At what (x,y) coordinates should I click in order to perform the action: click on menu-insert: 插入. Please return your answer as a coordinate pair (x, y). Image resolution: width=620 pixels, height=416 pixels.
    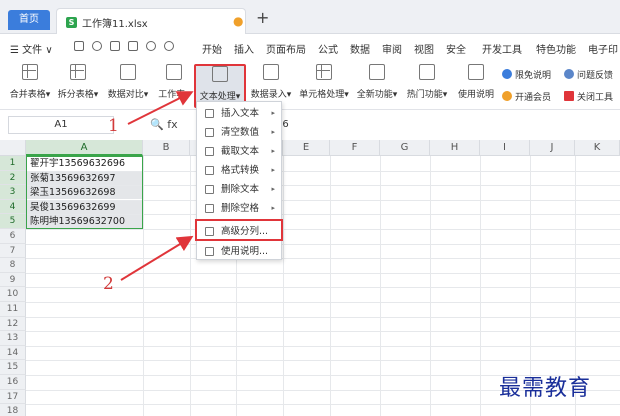
    Looking at the image, I should click on (244, 48).